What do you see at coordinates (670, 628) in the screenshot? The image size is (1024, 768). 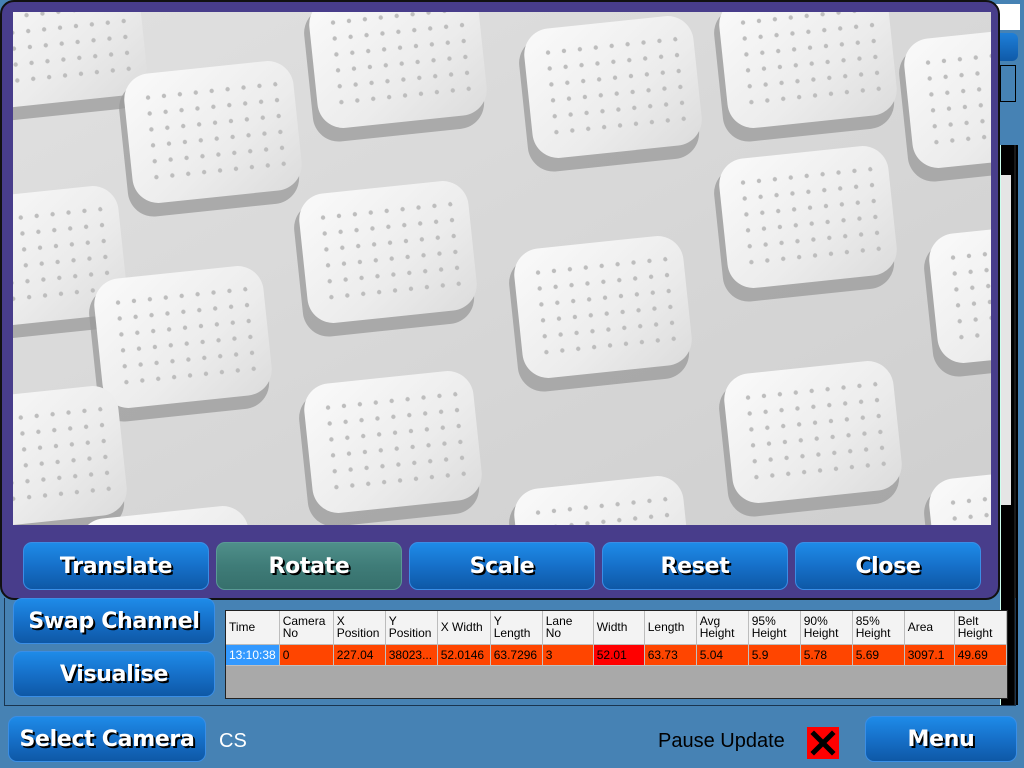 I see `column-header: Length` at bounding box center [670, 628].